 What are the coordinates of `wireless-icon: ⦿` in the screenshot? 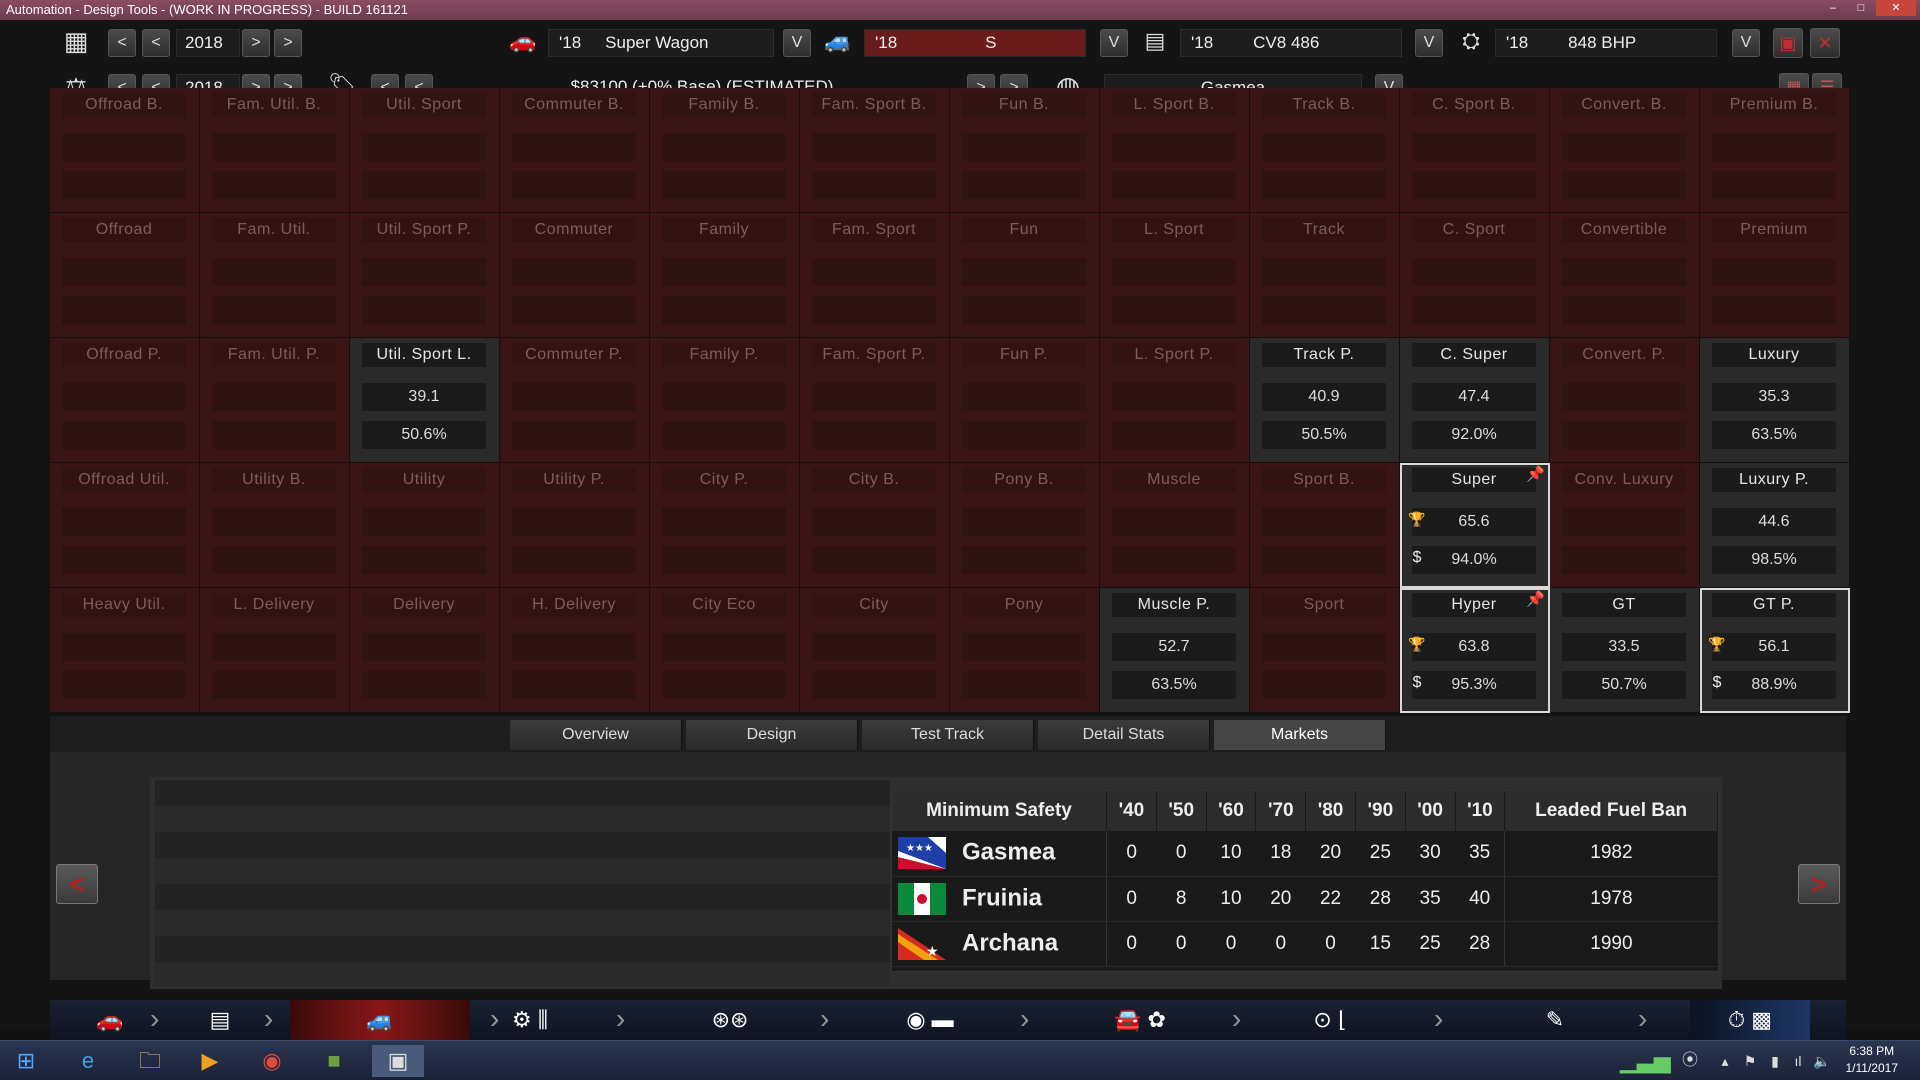 It's located at (1690, 1061).